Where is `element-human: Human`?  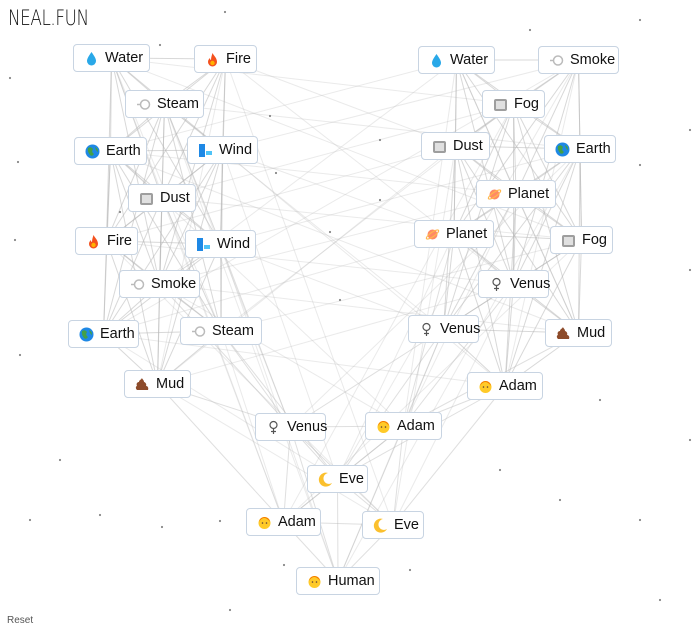
element-human: Human is located at coordinates (338, 581).